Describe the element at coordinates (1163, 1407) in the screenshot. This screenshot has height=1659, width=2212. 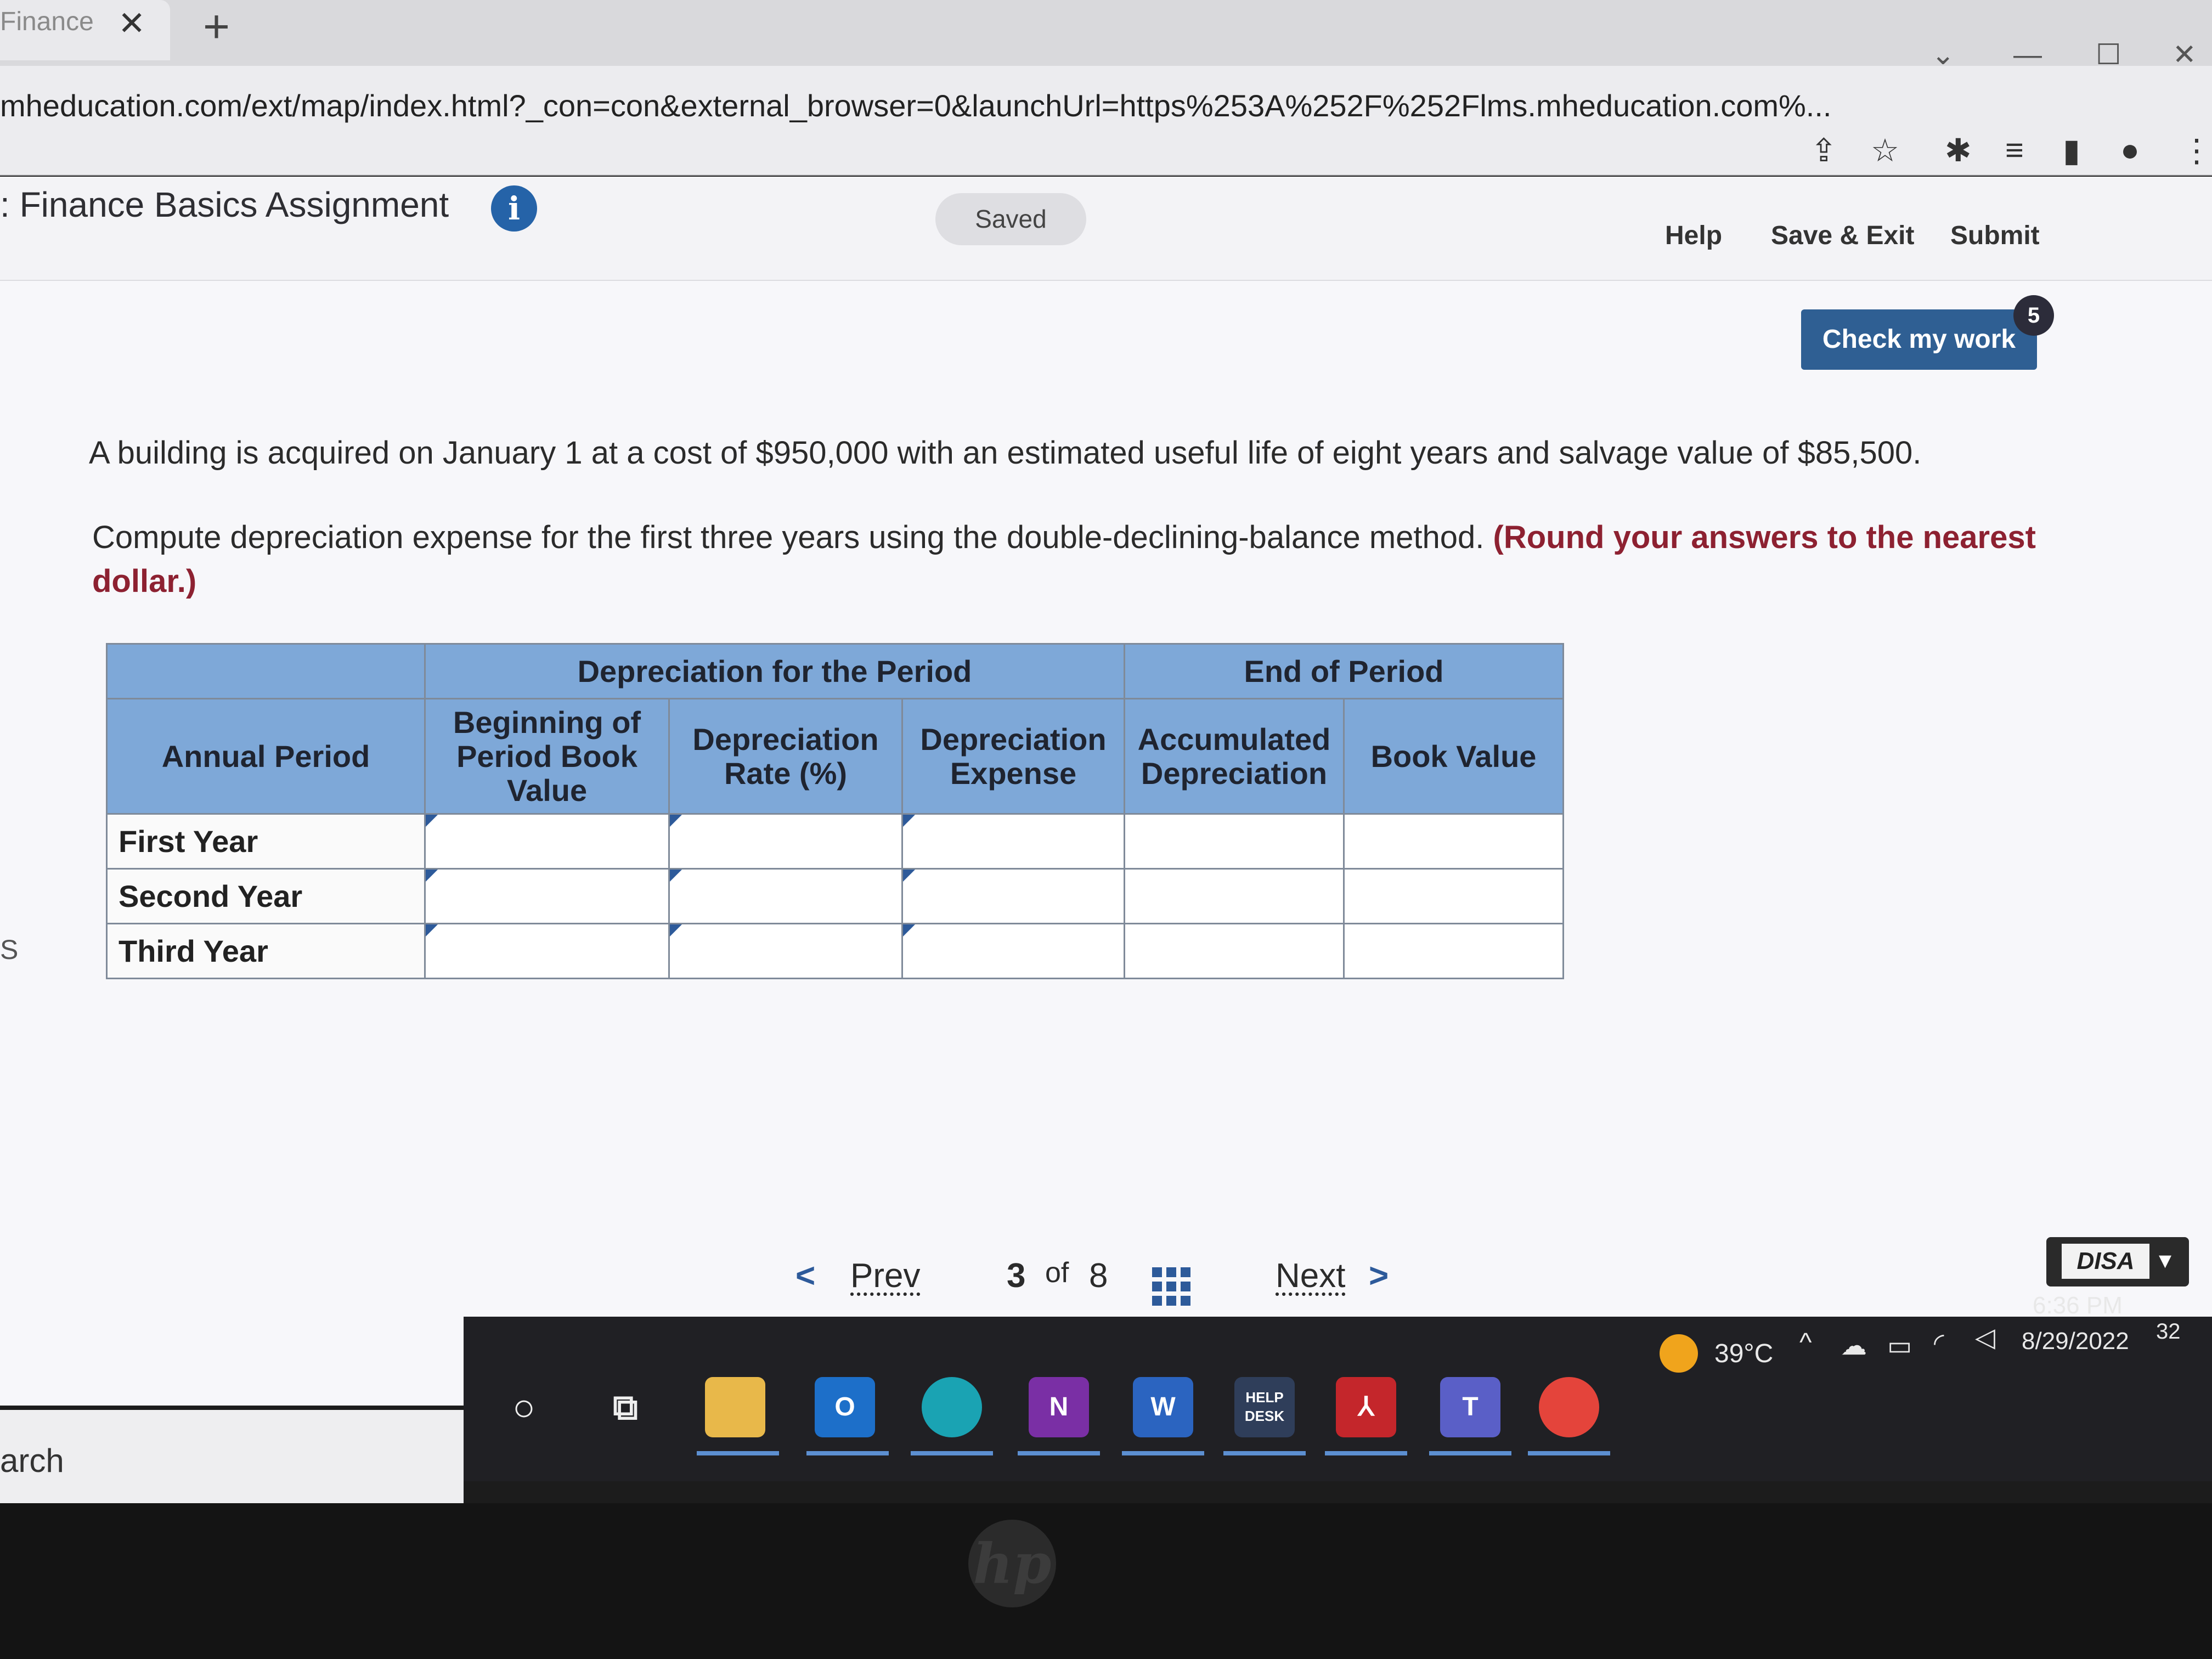
I see `word-icon: W` at that location.